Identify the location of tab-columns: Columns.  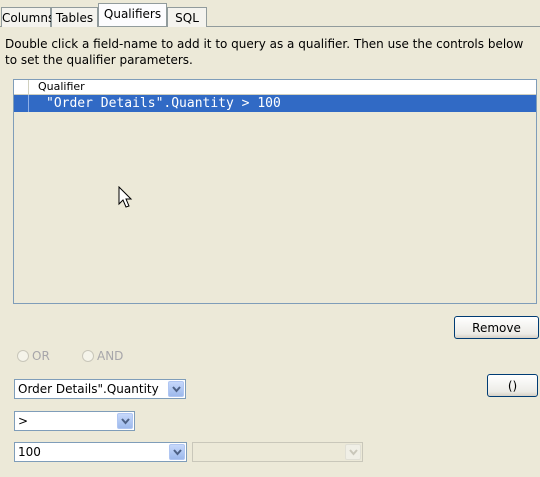
(27, 17).